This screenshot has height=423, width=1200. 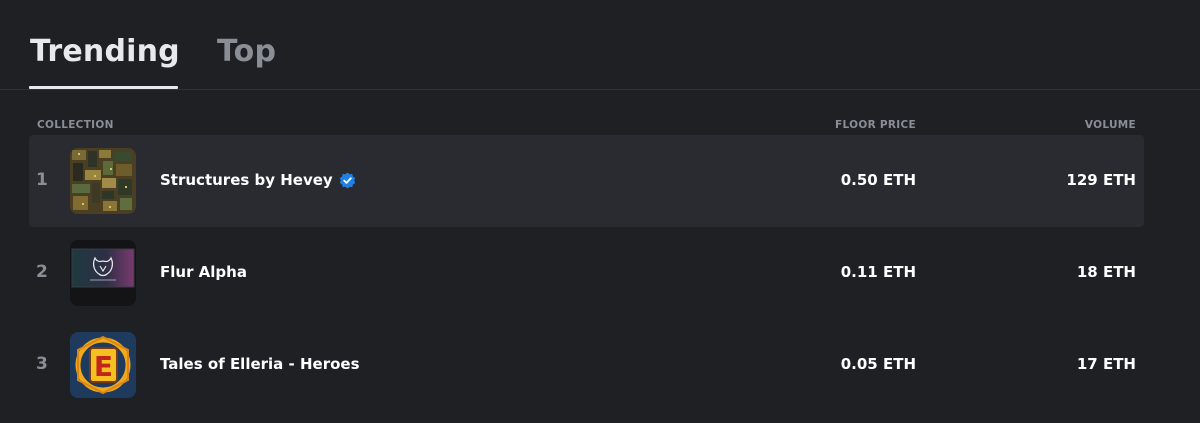 I want to click on floor-price-value: 0.50 ETH, so click(x=878, y=180).